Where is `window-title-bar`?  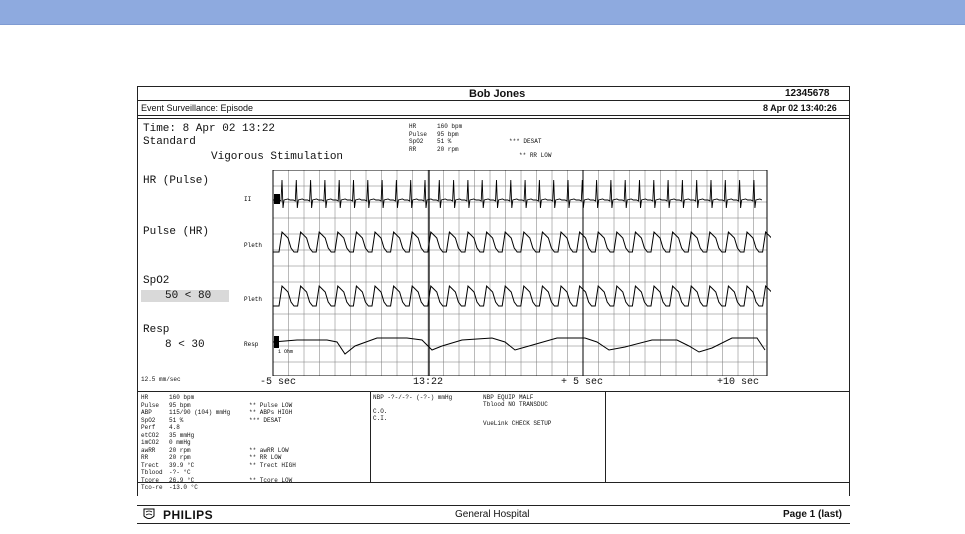
window-title-bar is located at coordinates (482, 12).